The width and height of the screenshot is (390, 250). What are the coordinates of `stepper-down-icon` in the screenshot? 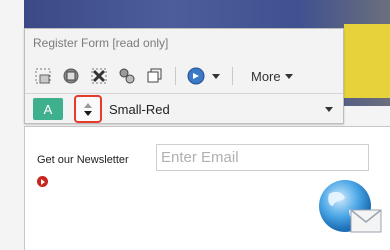 It's located at (88, 113).